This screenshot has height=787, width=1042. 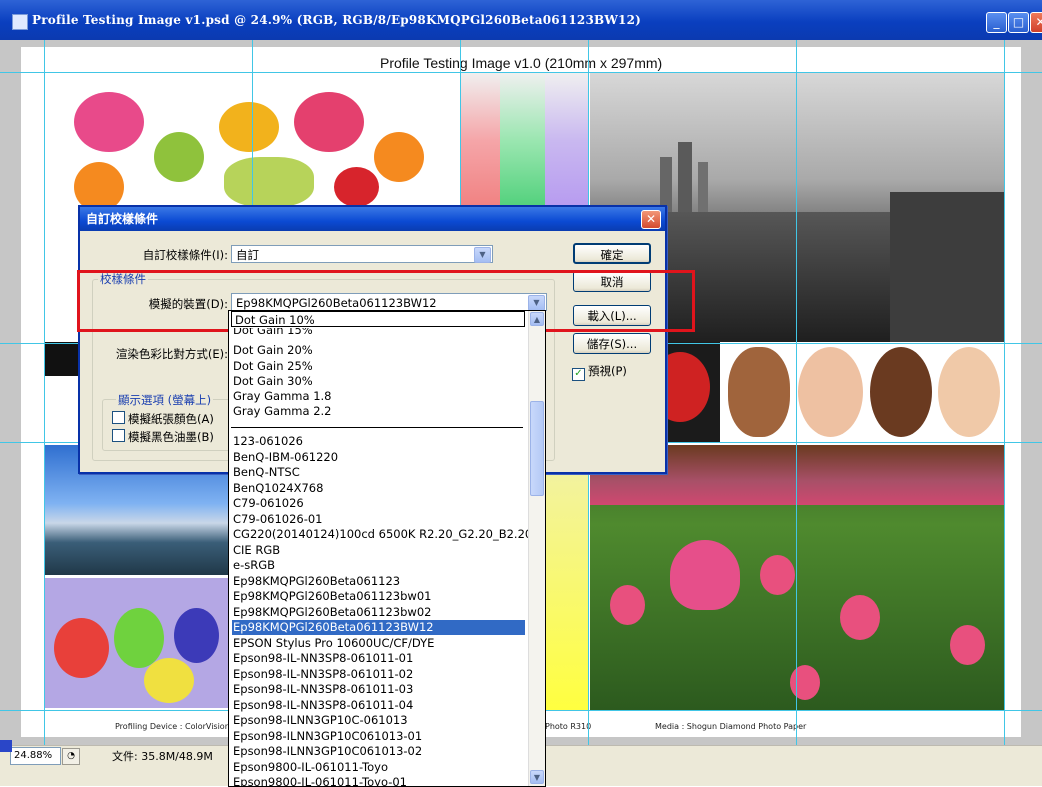 What do you see at coordinates (996, 22) in the screenshot?
I see `minimize-button: _` at bounding box center [996, 22].